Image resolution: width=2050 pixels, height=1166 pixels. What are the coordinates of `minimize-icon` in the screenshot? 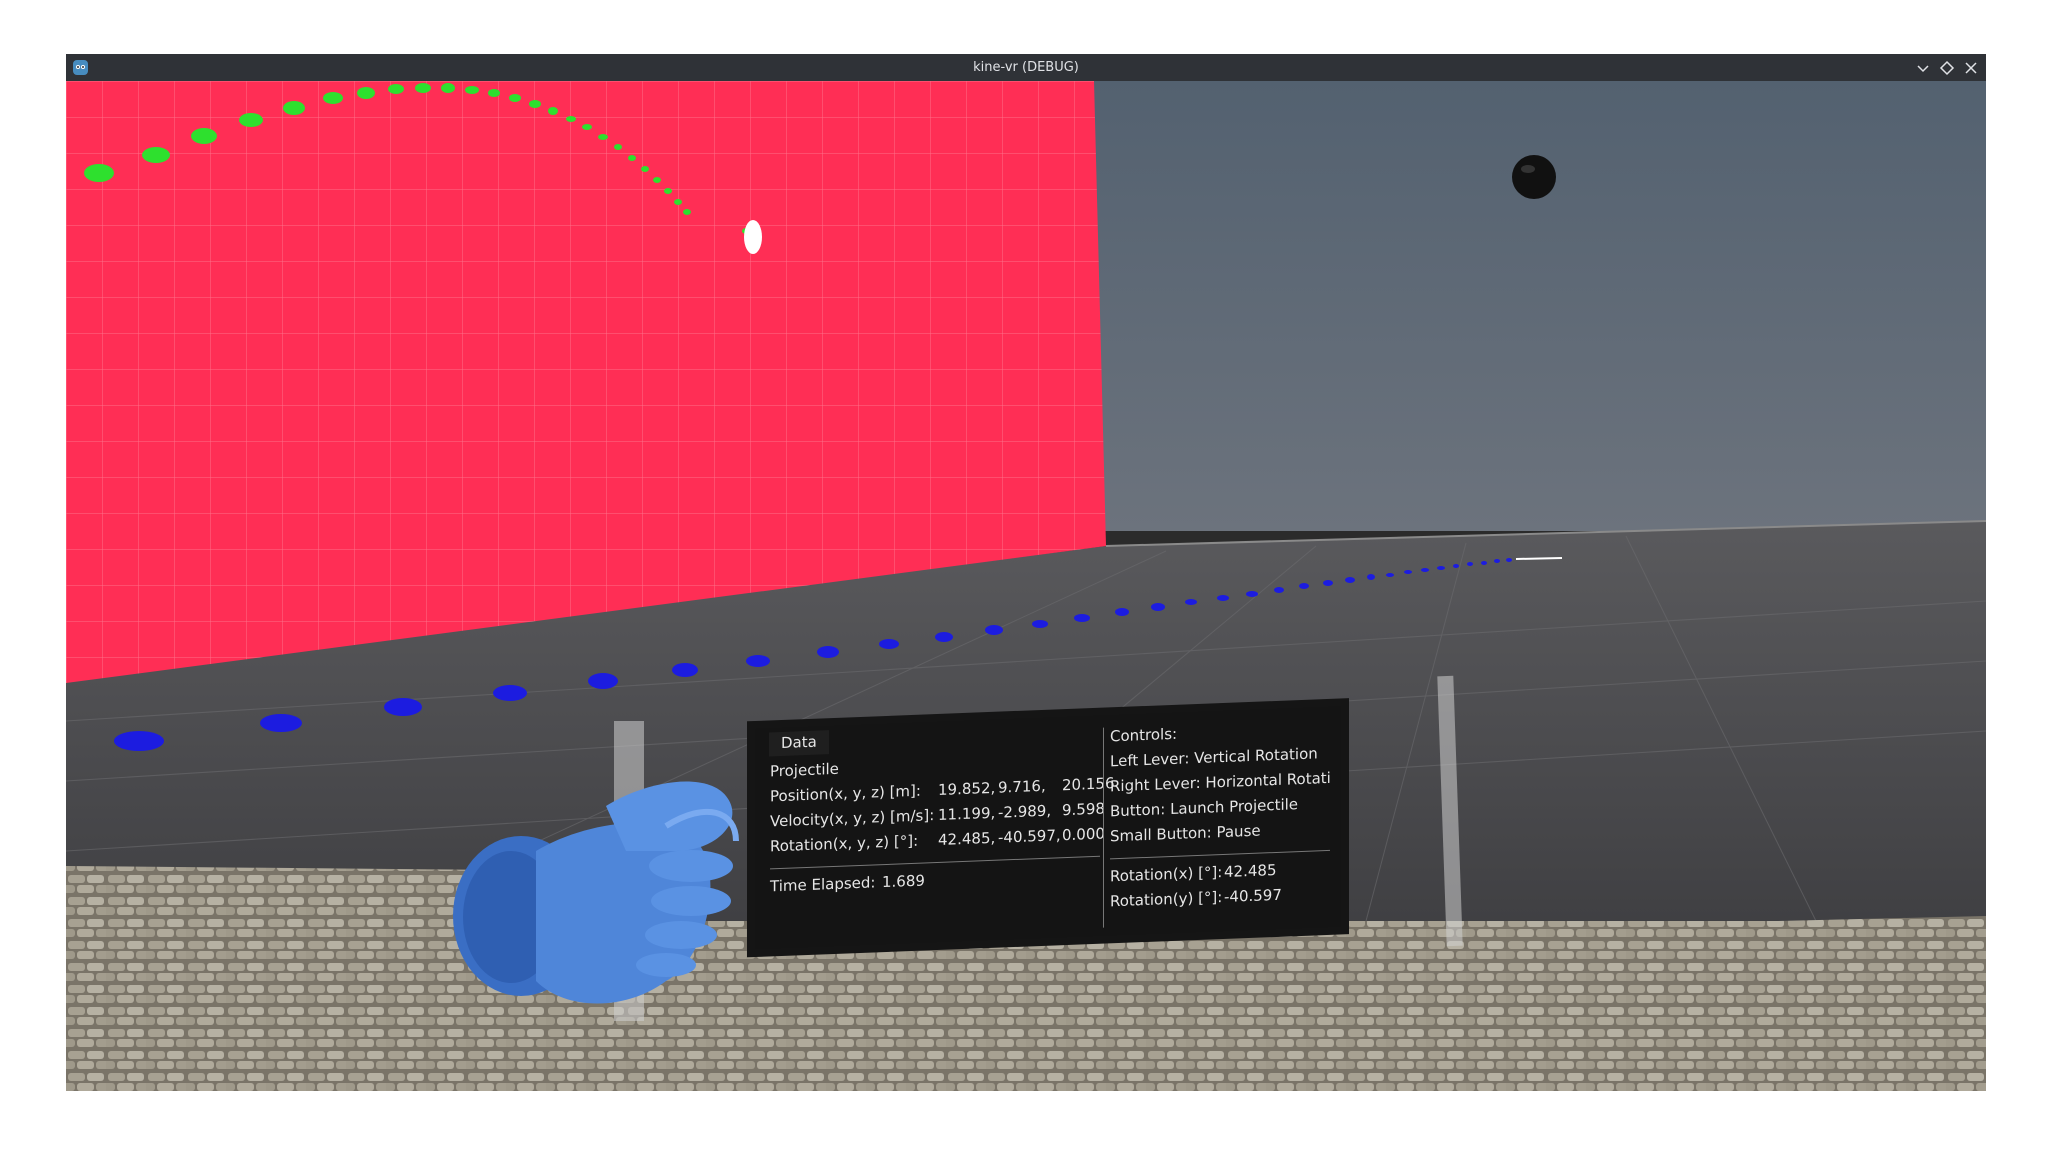 It's located at (1923, 68).